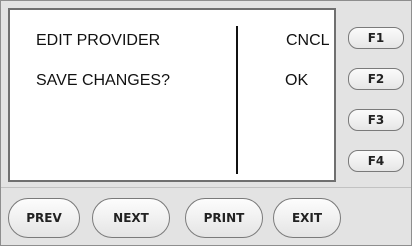 The image size is (412, 246). Describe the element at coordinates (103, 80) in the screenshot. I see `screen-prompt: SAVE CHANGES?` at that location.